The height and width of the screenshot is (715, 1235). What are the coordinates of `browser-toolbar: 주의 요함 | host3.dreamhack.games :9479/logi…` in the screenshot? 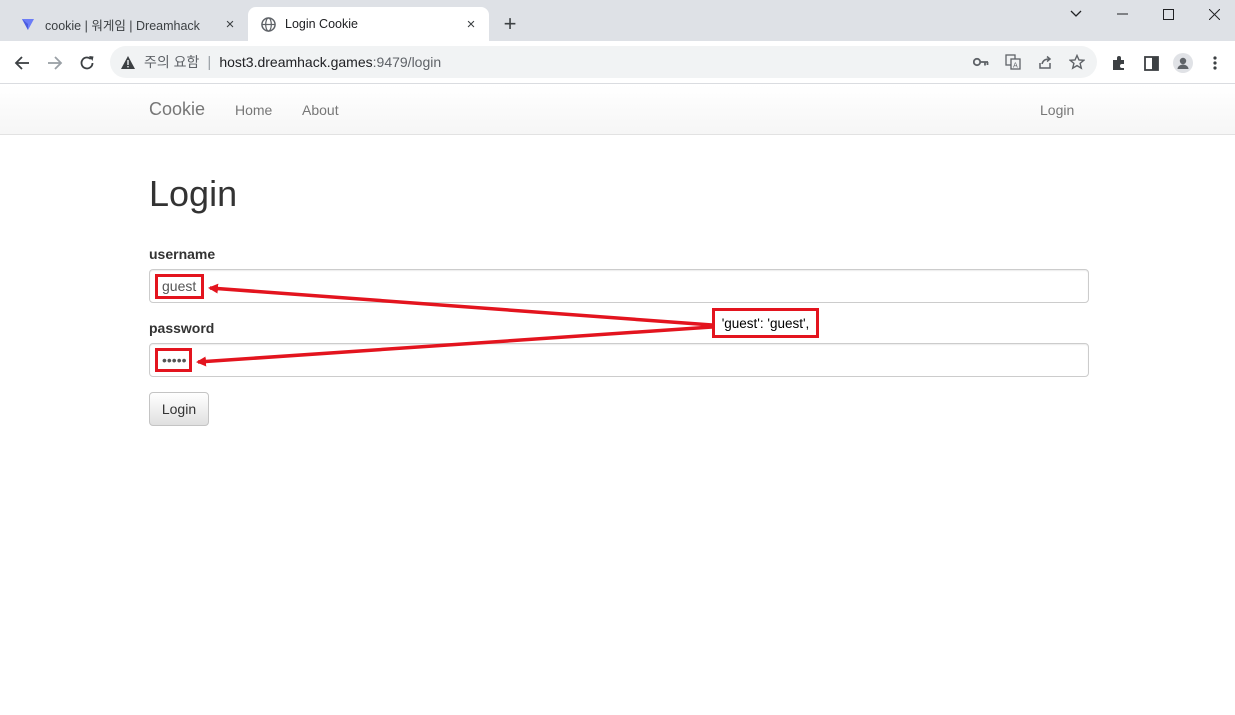 It's located at (617, 62).